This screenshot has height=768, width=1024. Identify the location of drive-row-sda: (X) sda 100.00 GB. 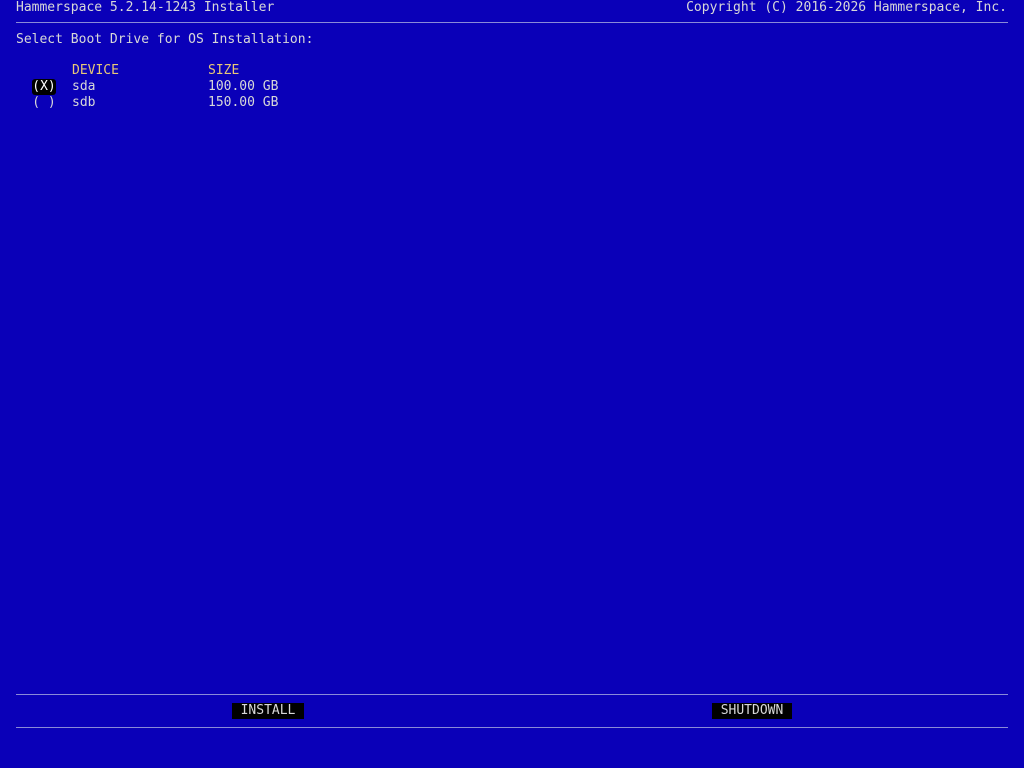
(512, 87).